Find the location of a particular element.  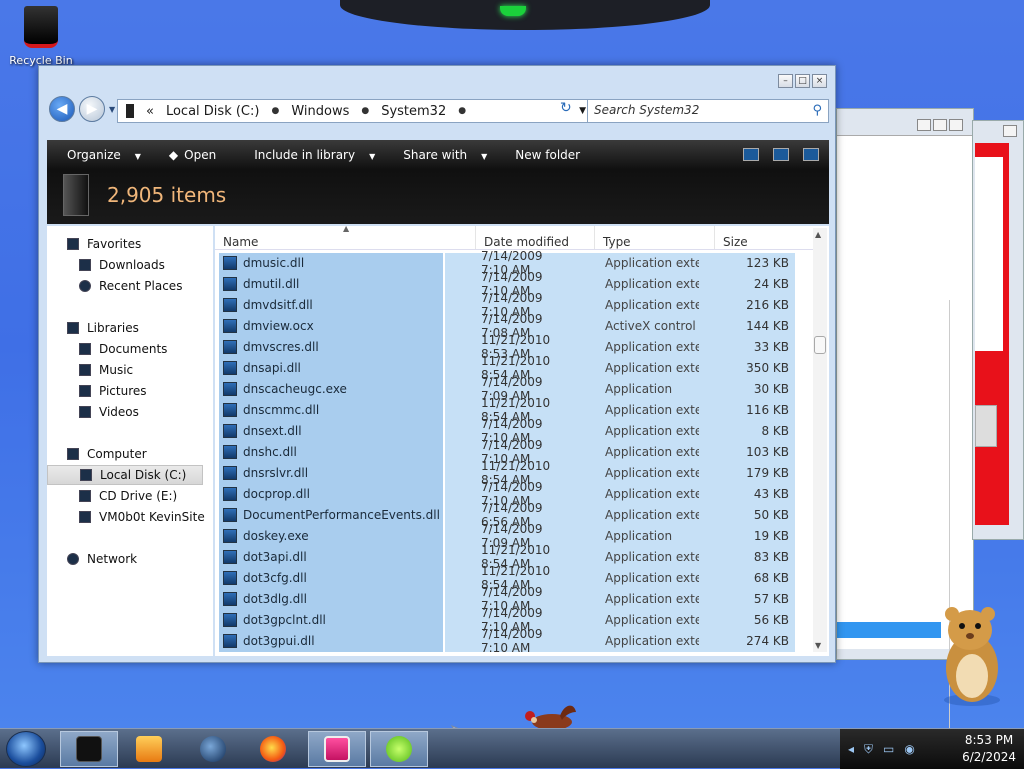

red-app-icon is located at coordinates (337, 749).